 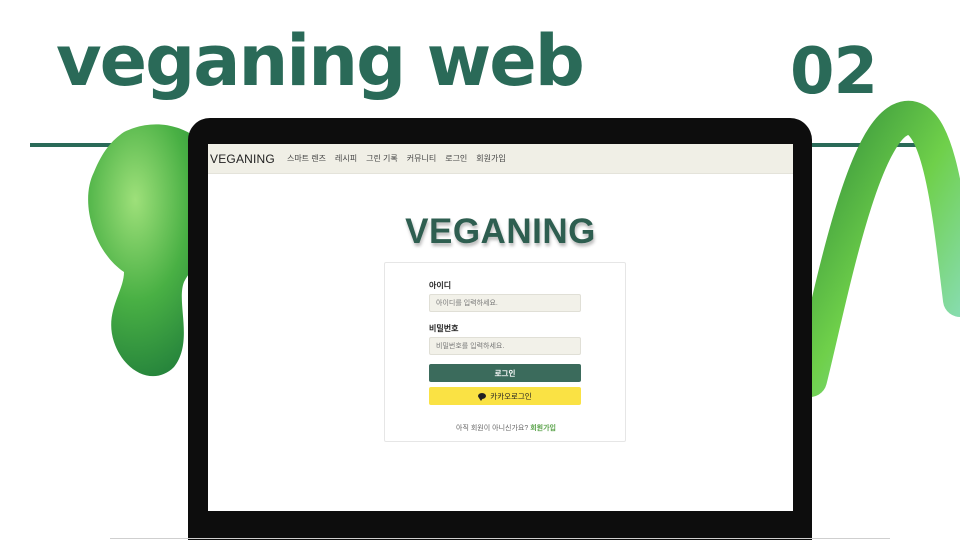 I want to click on nav-item-recipe: 레시피, so click(x=346, y=158).